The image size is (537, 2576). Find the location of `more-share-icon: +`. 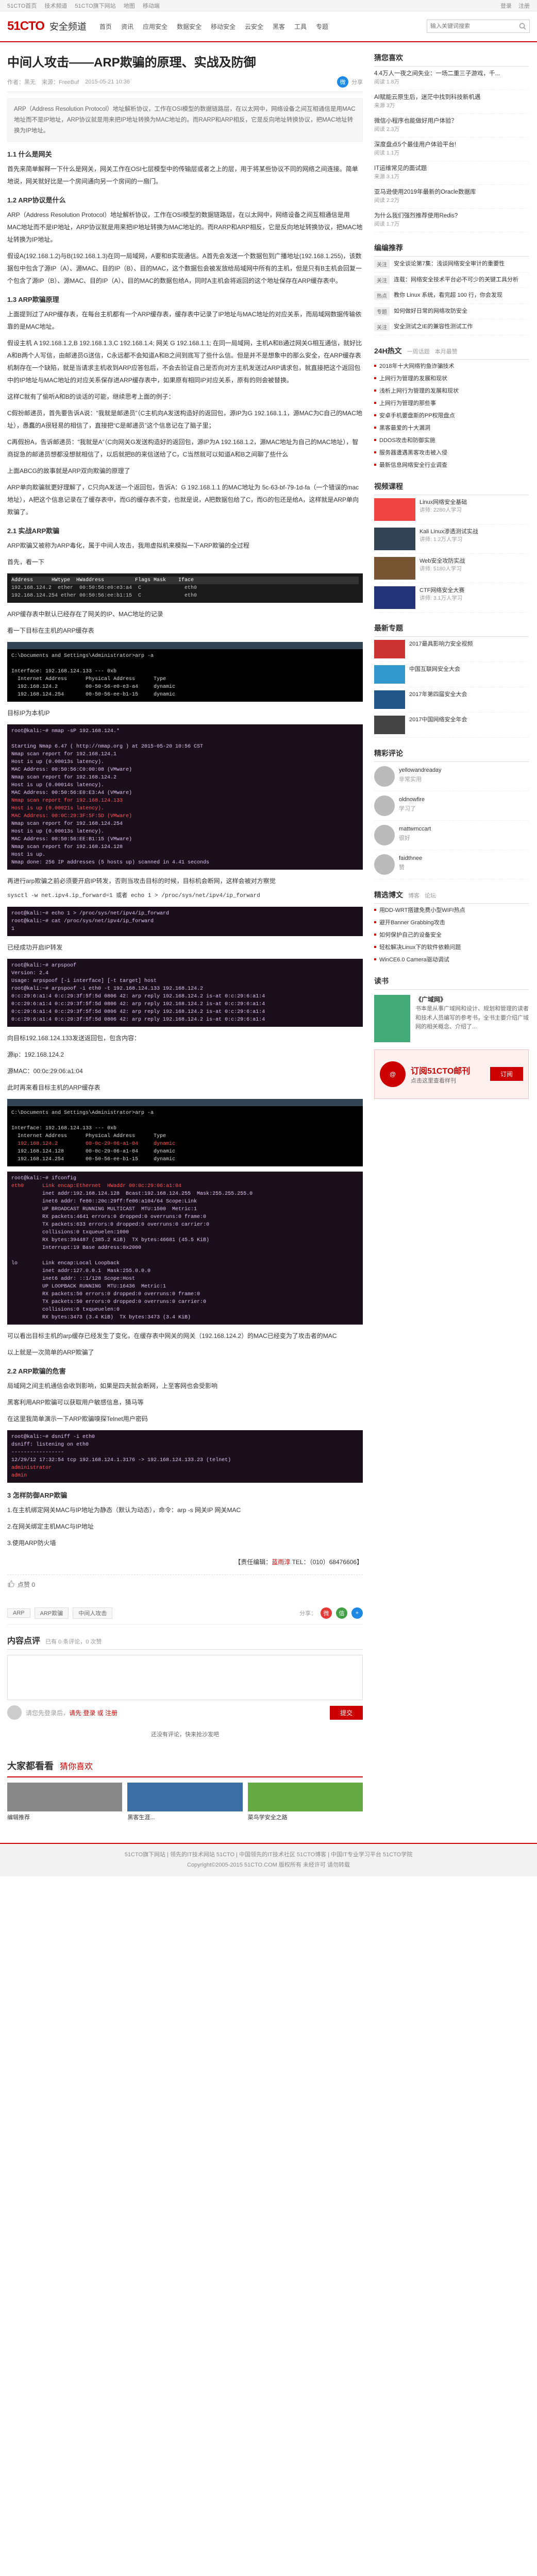

more-share-icon: + is located at coordinates (357, 1613).